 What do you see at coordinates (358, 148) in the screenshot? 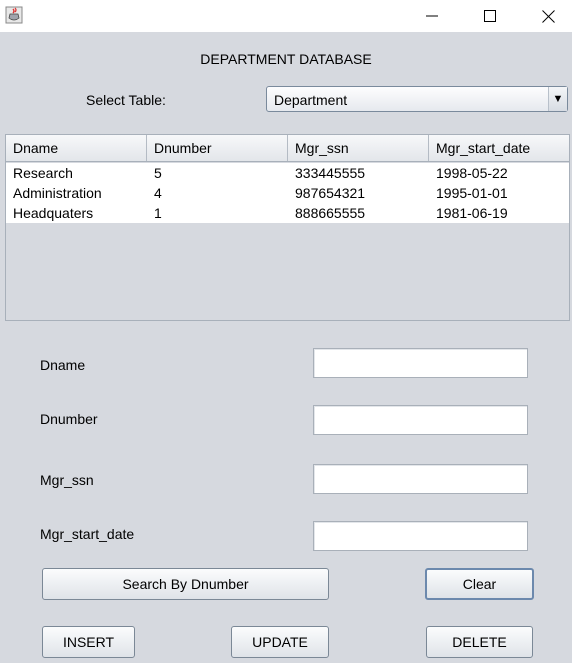
I see `column-header-mgr-ssn: Mgr_ssn` at bounding box center [358, 148].